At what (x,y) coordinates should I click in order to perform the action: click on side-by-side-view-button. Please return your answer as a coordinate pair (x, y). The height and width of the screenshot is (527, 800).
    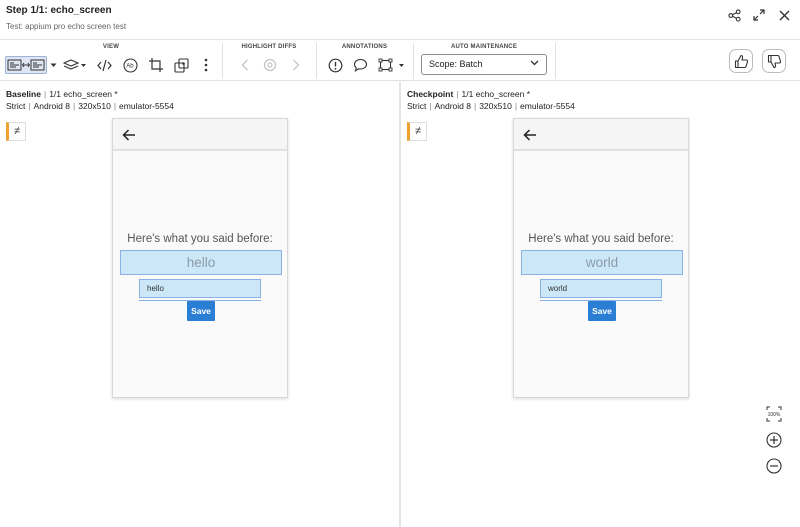
    Looking at the image, I should click on (26, 65).